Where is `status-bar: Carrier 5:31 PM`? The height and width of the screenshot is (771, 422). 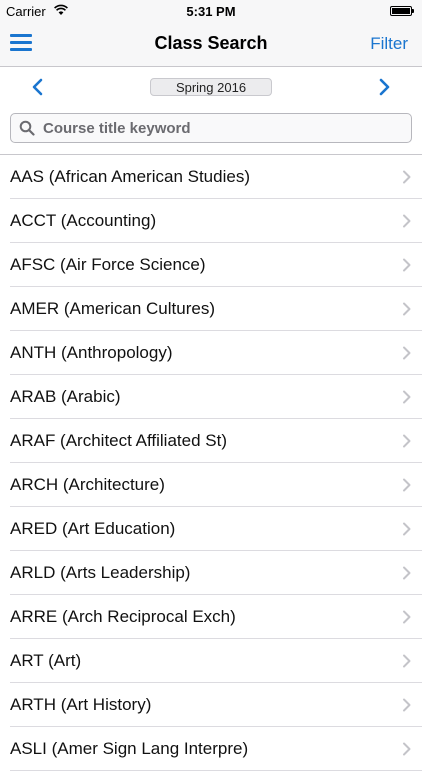
status-bar: Carrier 5:31 PM is located at coordinates (211, 11).